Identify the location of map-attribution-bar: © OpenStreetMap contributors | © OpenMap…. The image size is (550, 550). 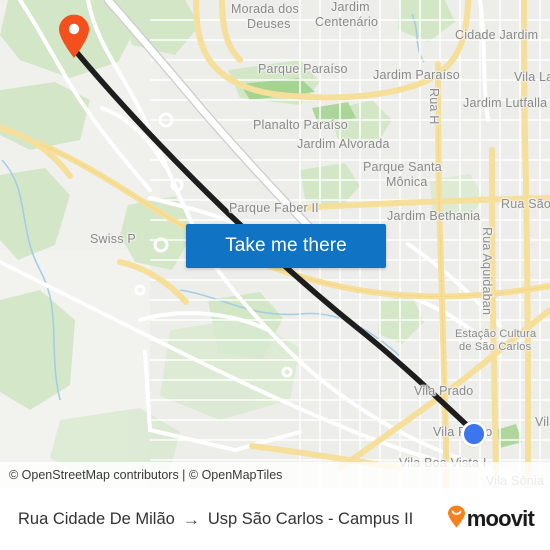
(275, 475).